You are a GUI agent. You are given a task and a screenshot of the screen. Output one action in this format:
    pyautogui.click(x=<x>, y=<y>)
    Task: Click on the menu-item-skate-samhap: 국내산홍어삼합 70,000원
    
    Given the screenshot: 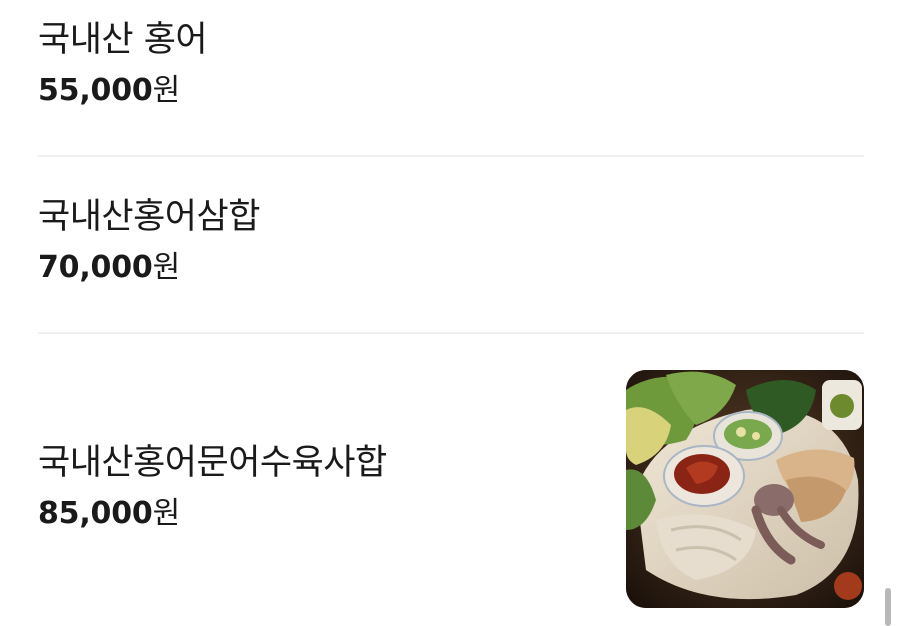 What is the action you would take?
    pyautogui.click(x=451, y=241)
    